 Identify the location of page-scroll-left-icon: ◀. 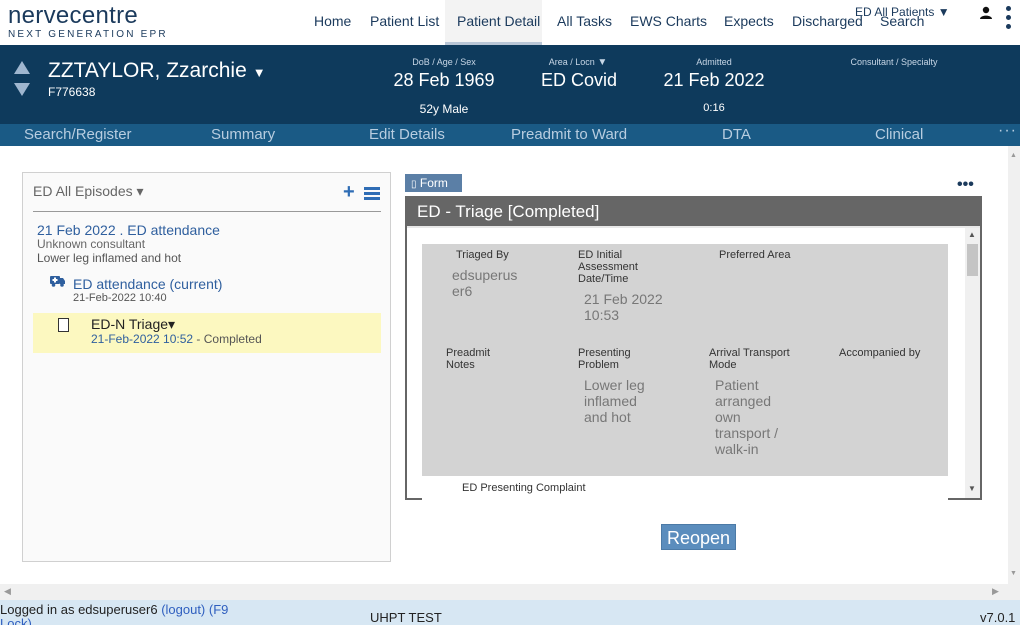
(7, 591).